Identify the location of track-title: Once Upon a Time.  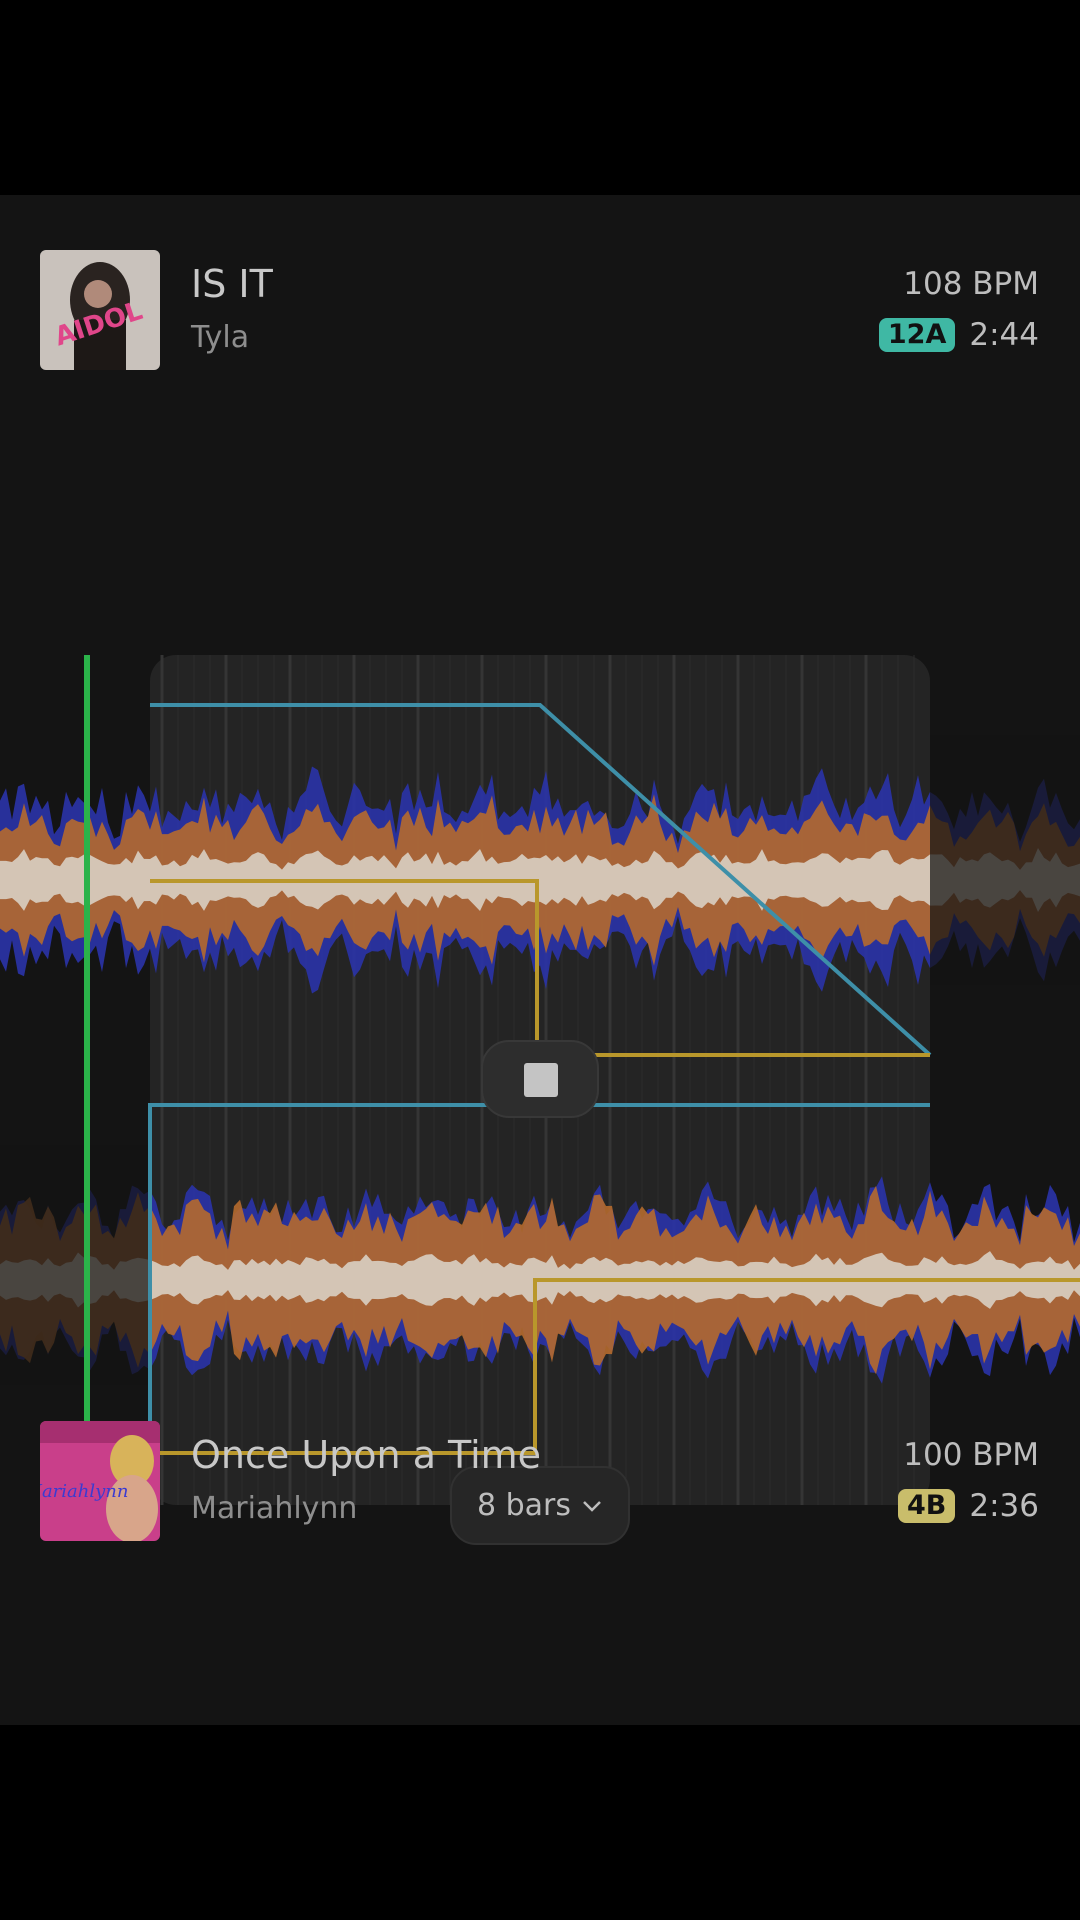
(366, 1455).